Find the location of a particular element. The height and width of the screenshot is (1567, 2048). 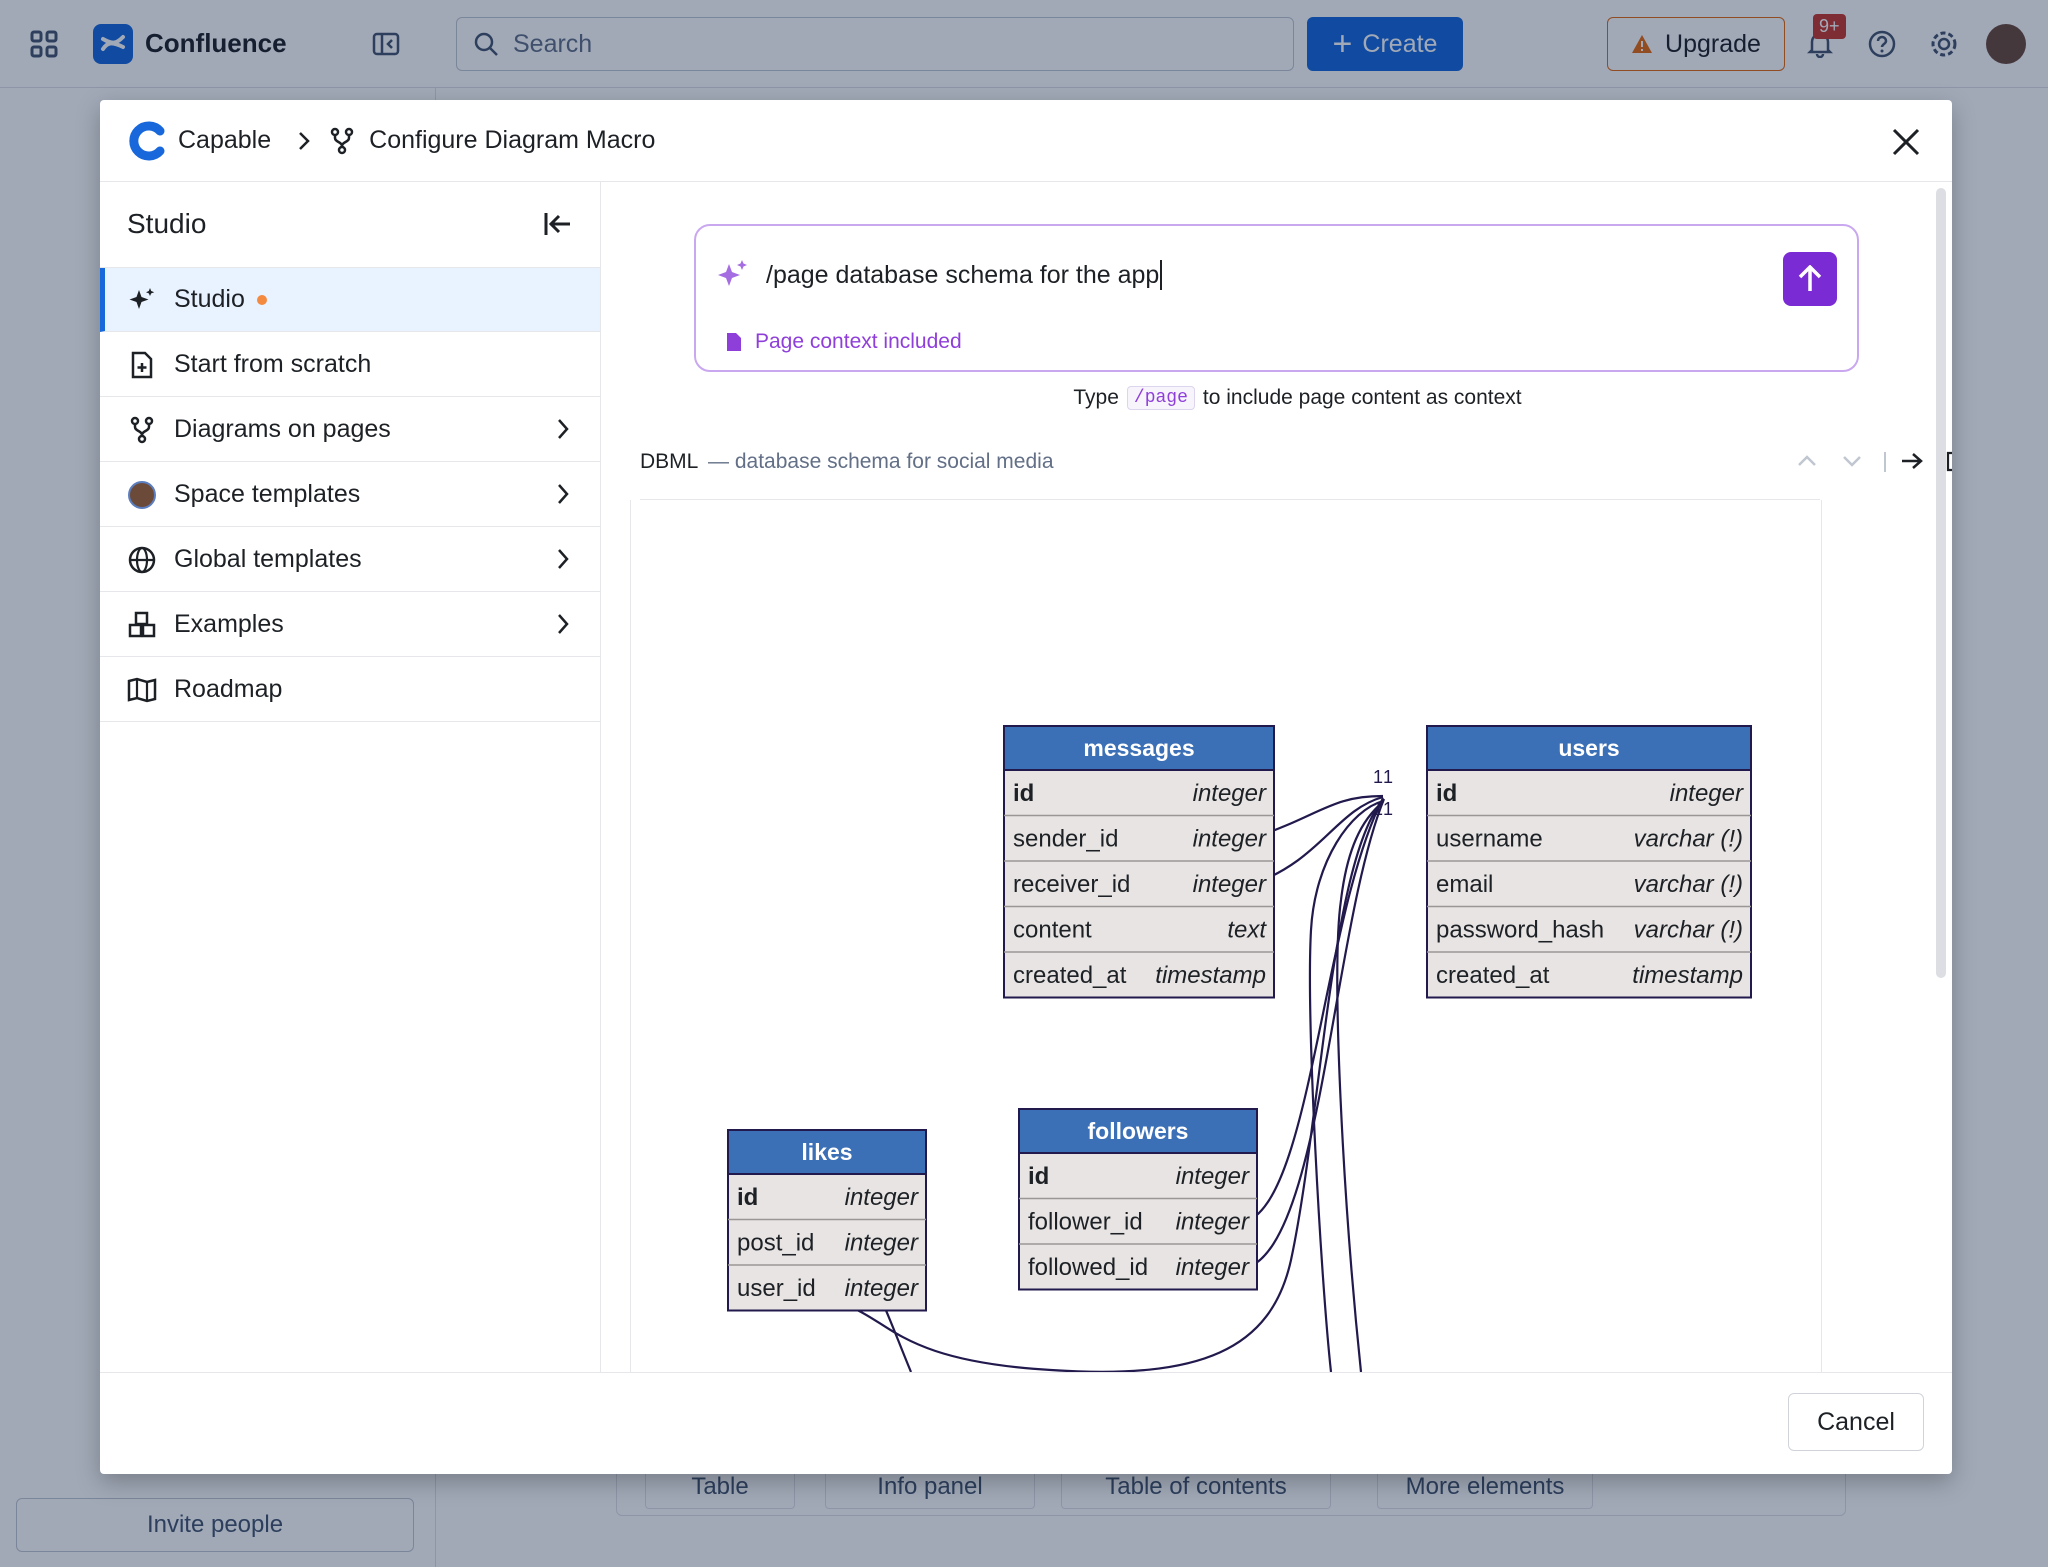

arrow-up-icon is located at coordinates (1810, 279).